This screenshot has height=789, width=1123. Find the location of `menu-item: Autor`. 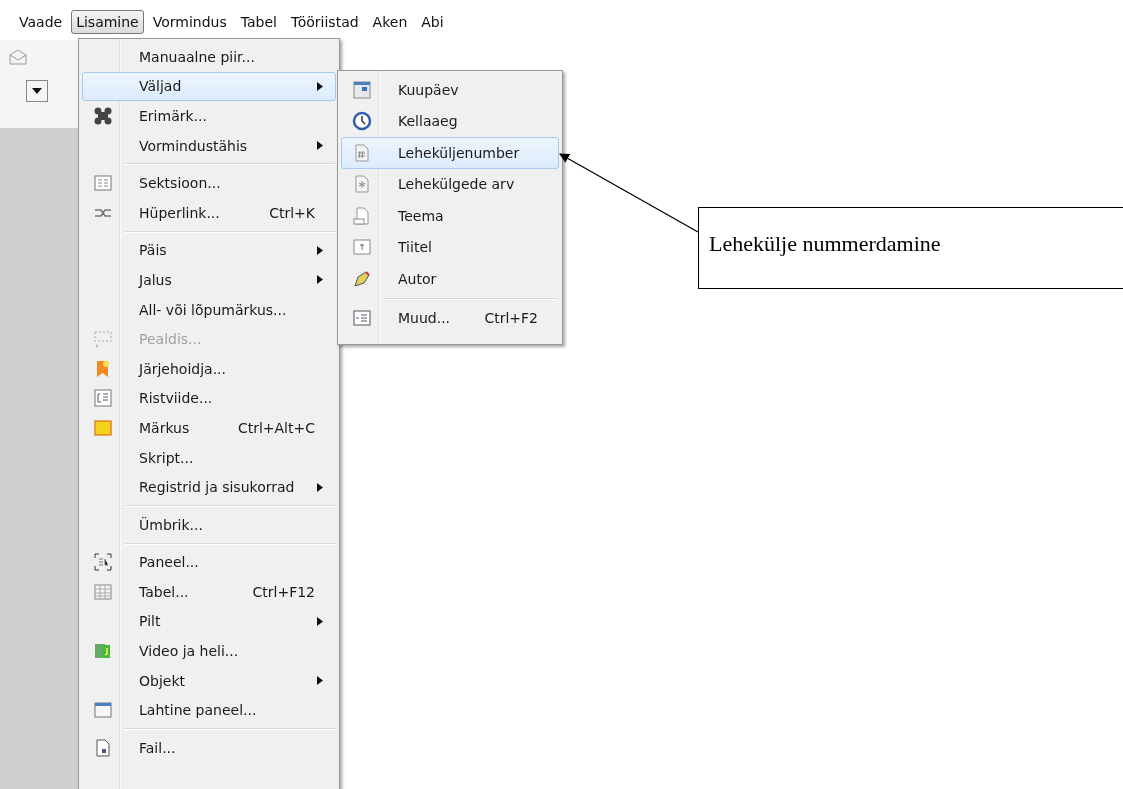

menu-item: Autor is located at coordinates (450, 279).